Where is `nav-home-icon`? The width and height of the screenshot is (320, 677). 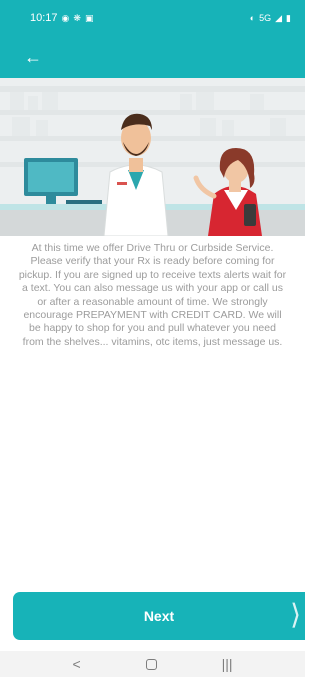
nav-home-icon is located at coordinates (151, 664).